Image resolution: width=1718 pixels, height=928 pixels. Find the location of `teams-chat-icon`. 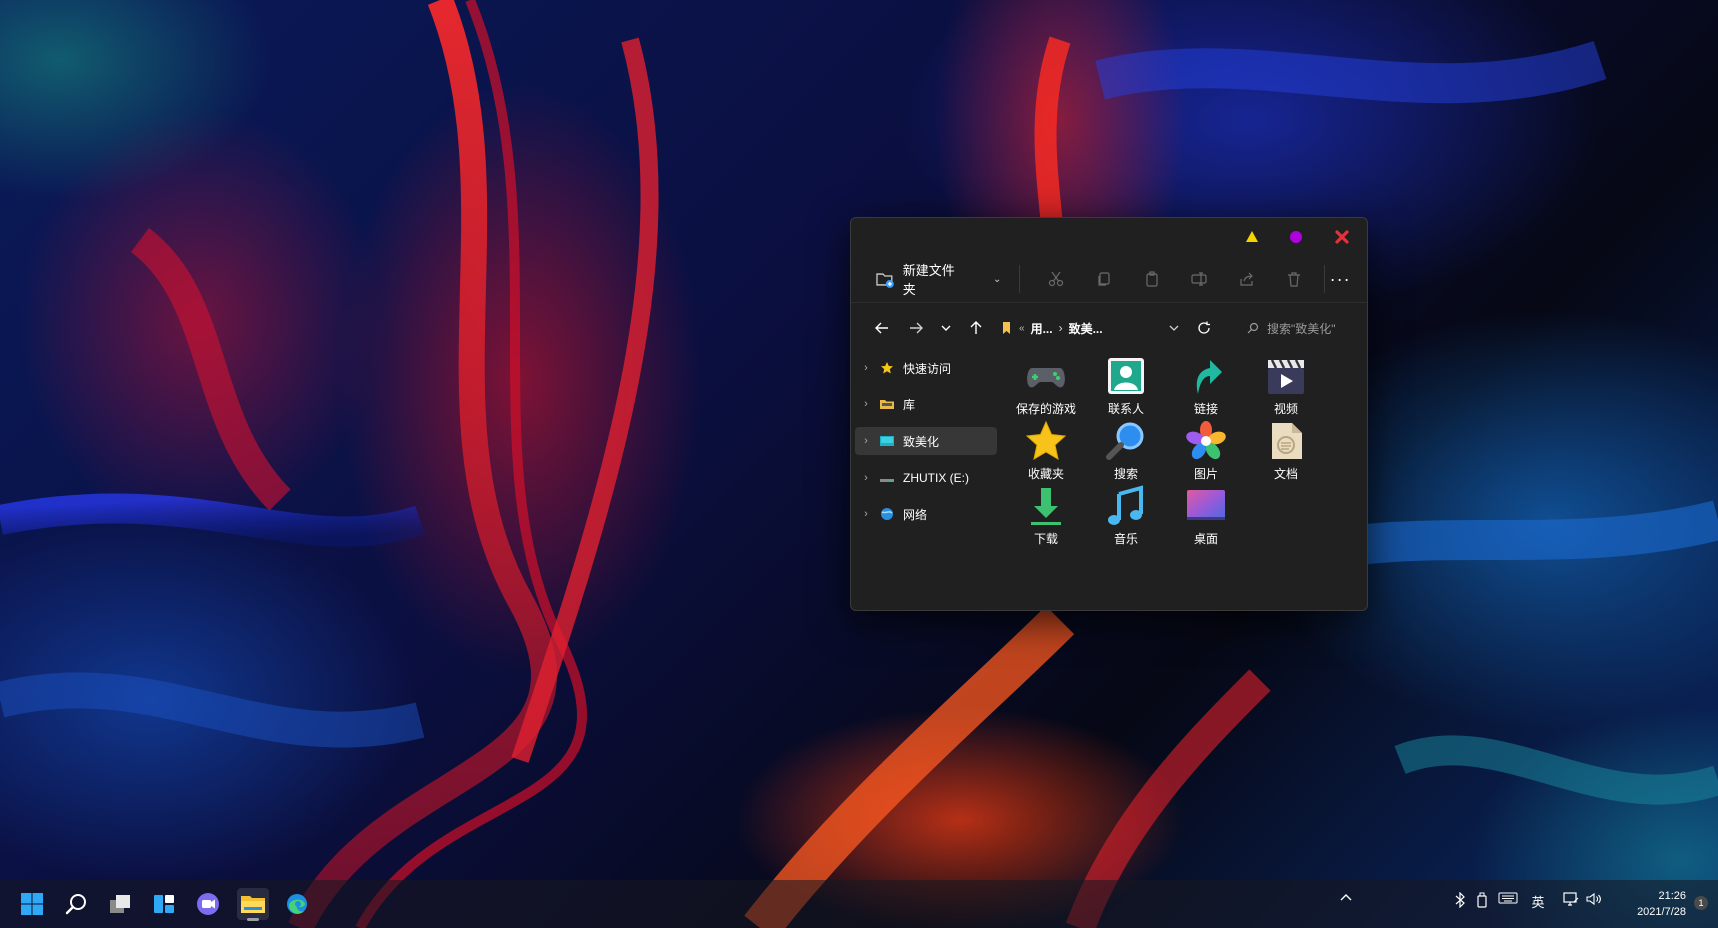

teams-chat-icon is located at coordinates (208, 904).